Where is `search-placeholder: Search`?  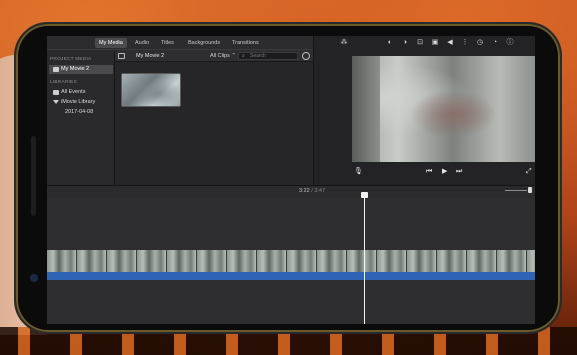
search-placeholder: Search is located at coordinates (258, 56).